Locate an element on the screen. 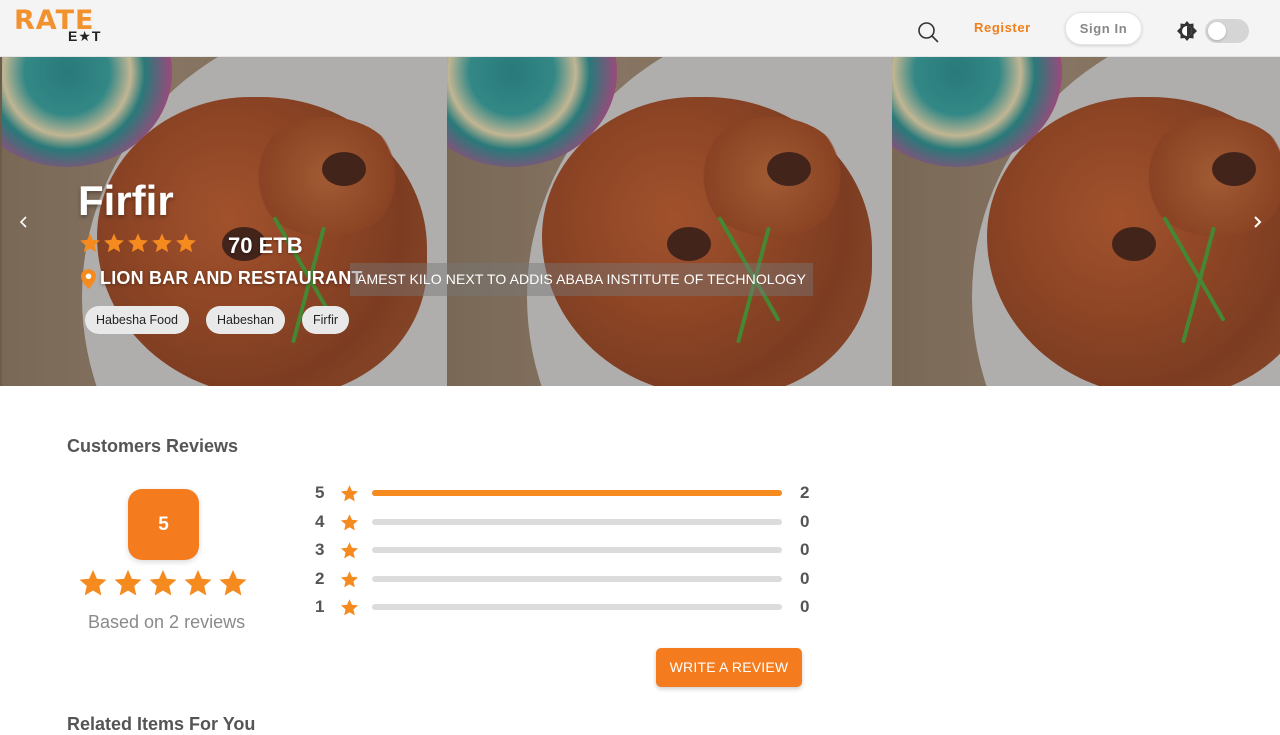 The image size is (1280, 735). dish-price: 70 ETB is located at coordinates (265, 245).